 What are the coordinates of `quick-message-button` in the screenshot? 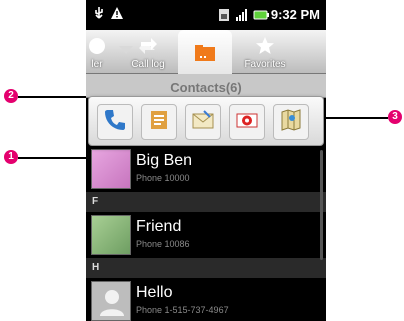 It's located at (159, 122).